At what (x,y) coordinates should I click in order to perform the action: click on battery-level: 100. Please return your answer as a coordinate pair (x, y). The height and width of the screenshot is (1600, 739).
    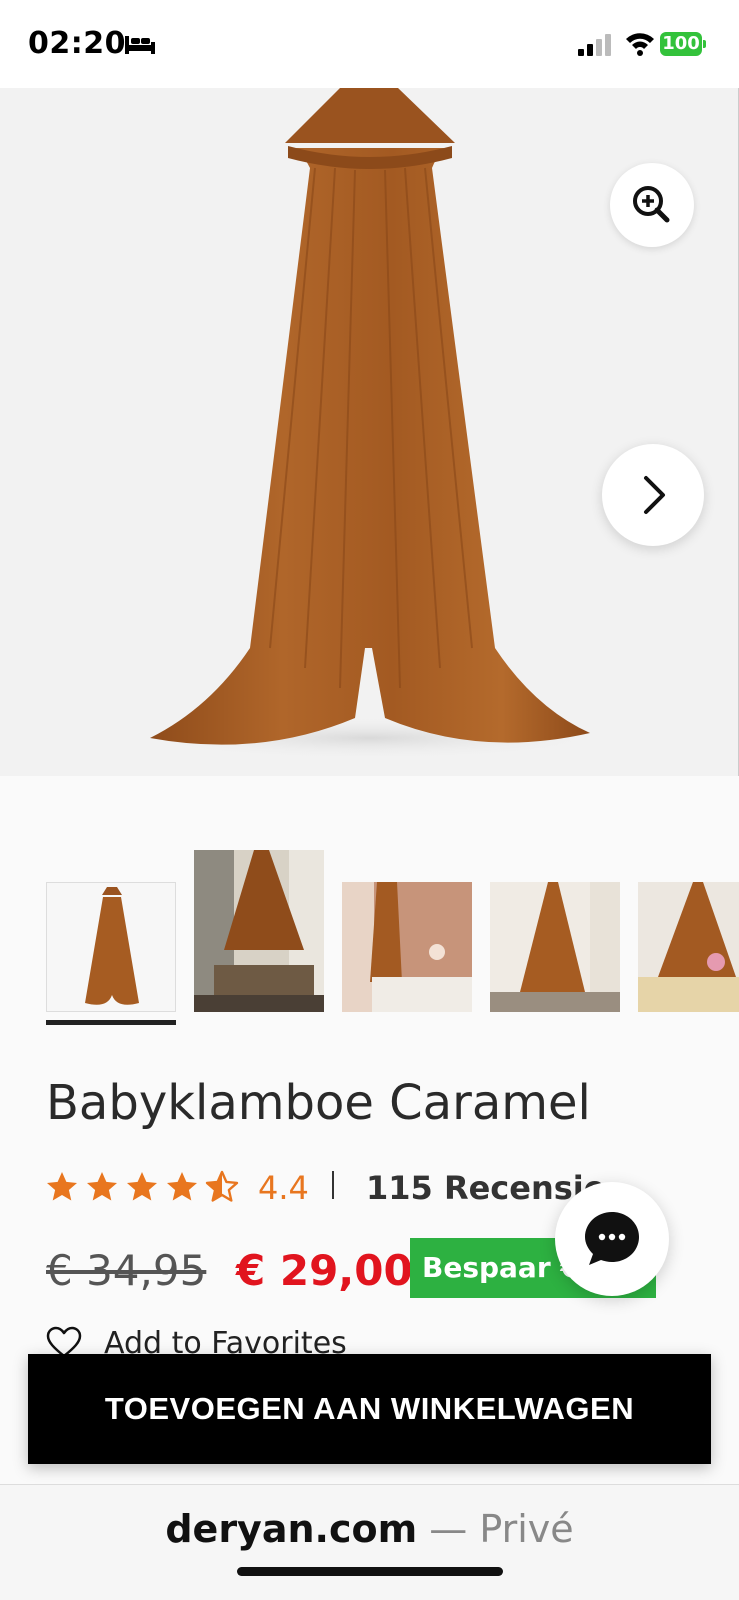
    Looking at the image, I should click on (681, 44).